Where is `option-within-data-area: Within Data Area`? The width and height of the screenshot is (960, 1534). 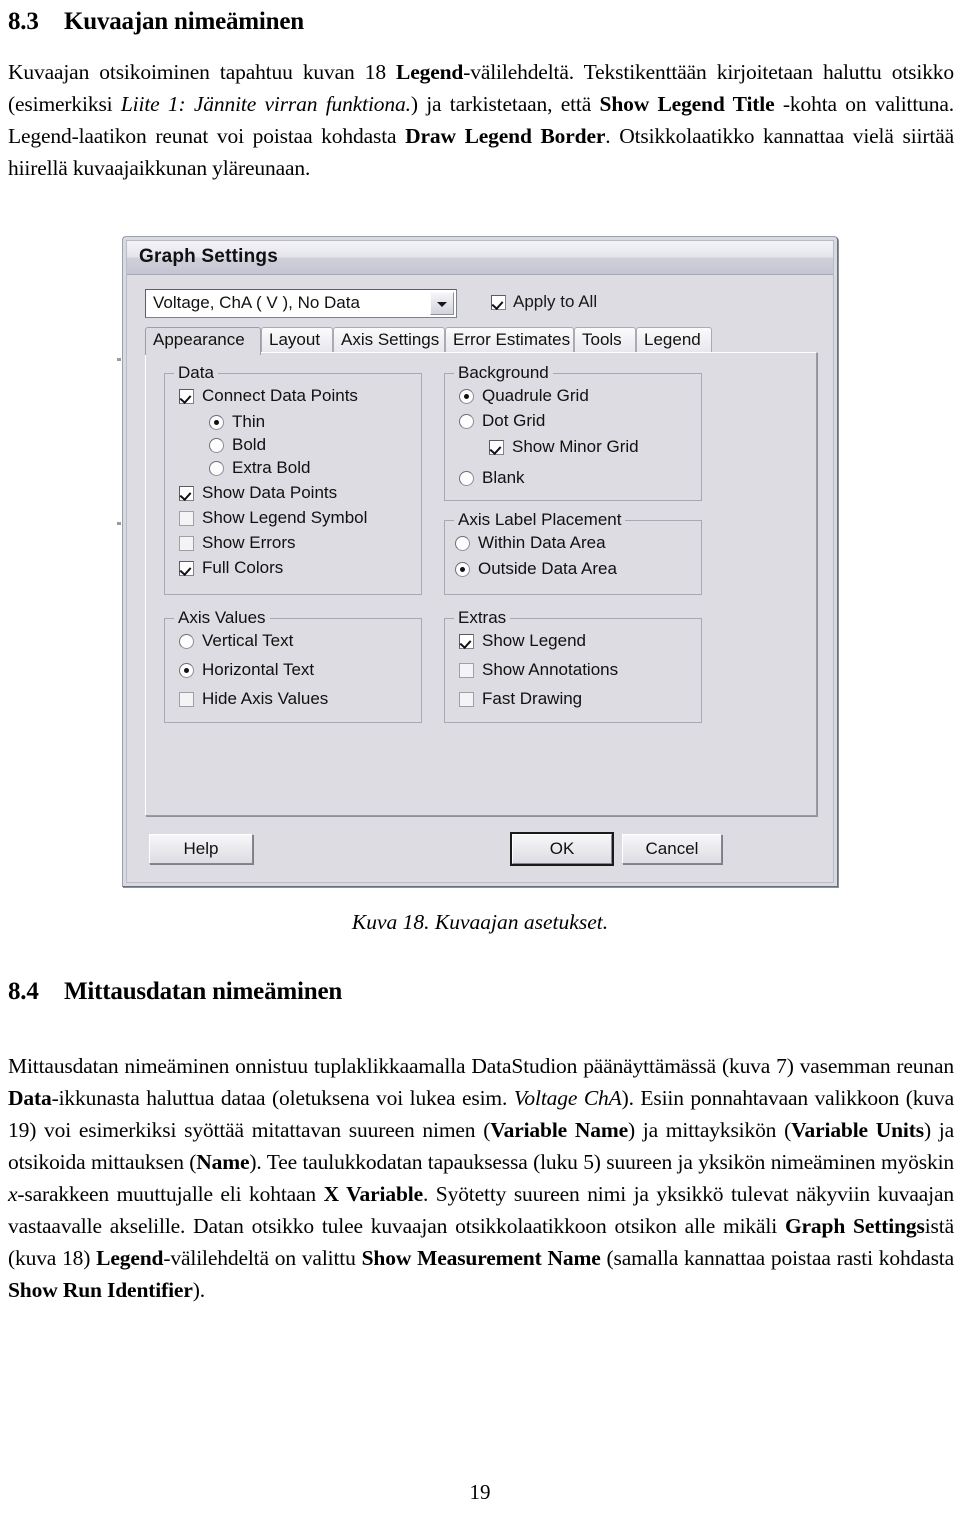 option-within-data-area: Within Data Area is located at coordinates (530, 543).